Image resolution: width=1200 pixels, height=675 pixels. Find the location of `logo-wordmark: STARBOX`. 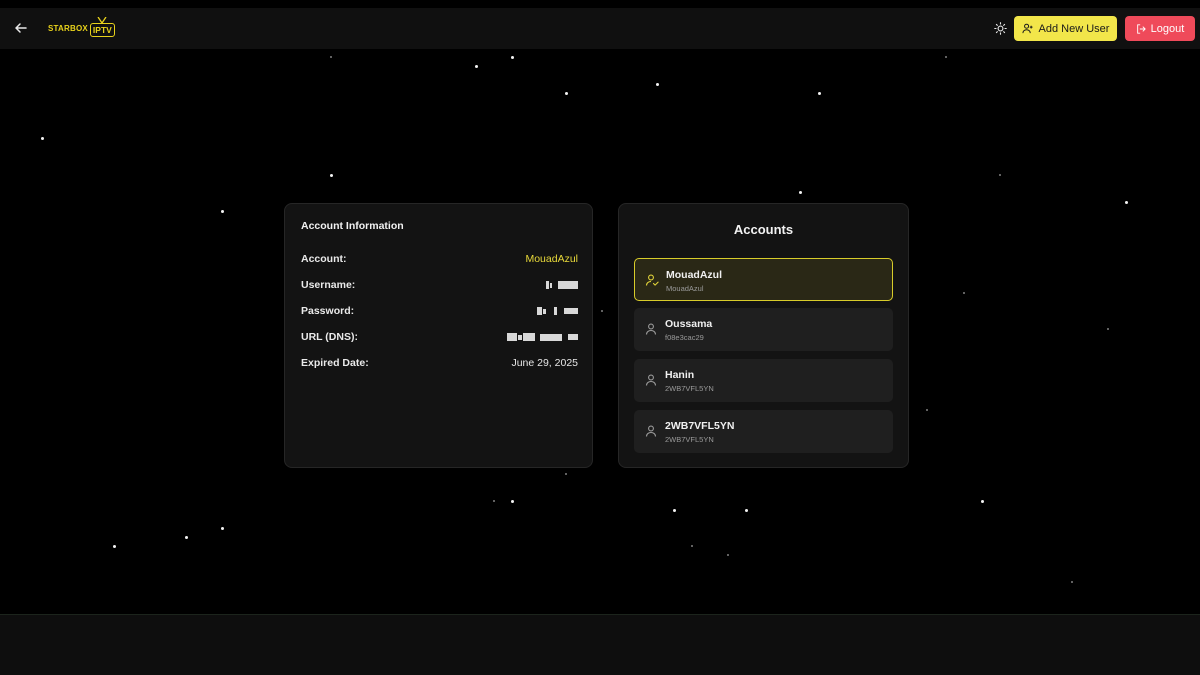

logo-wordmark: STARBOX is located at coordinates (68, 28).